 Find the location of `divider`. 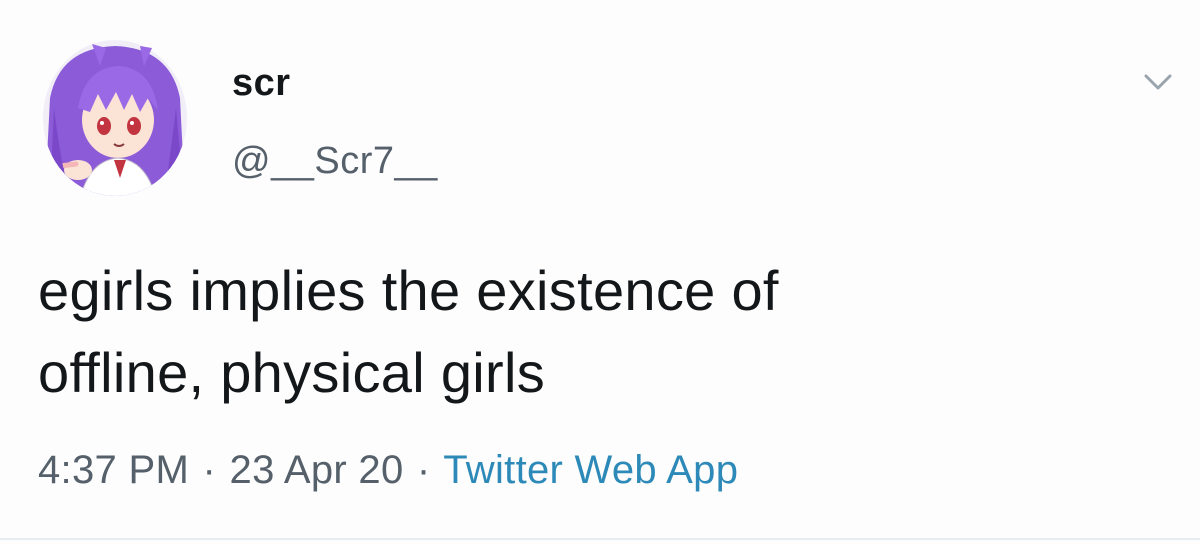

divider is located at coordinates (600, 539).